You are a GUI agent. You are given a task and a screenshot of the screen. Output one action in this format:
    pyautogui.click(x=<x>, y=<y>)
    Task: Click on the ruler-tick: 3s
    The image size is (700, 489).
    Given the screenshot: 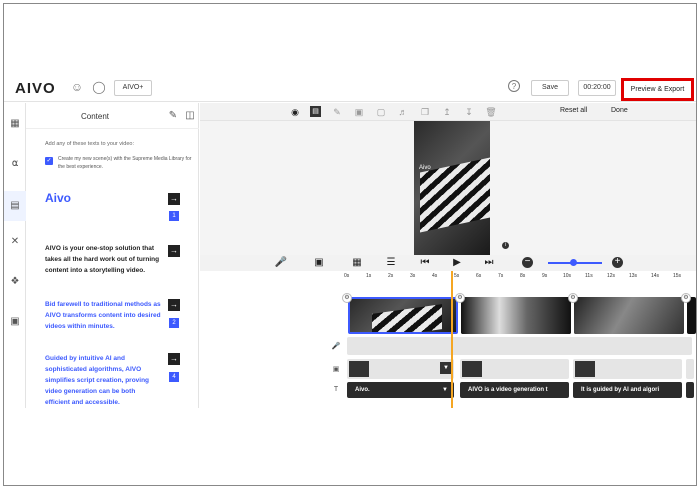 What is the action you would take?
    pyautogui.click(x=413, y=276)
    